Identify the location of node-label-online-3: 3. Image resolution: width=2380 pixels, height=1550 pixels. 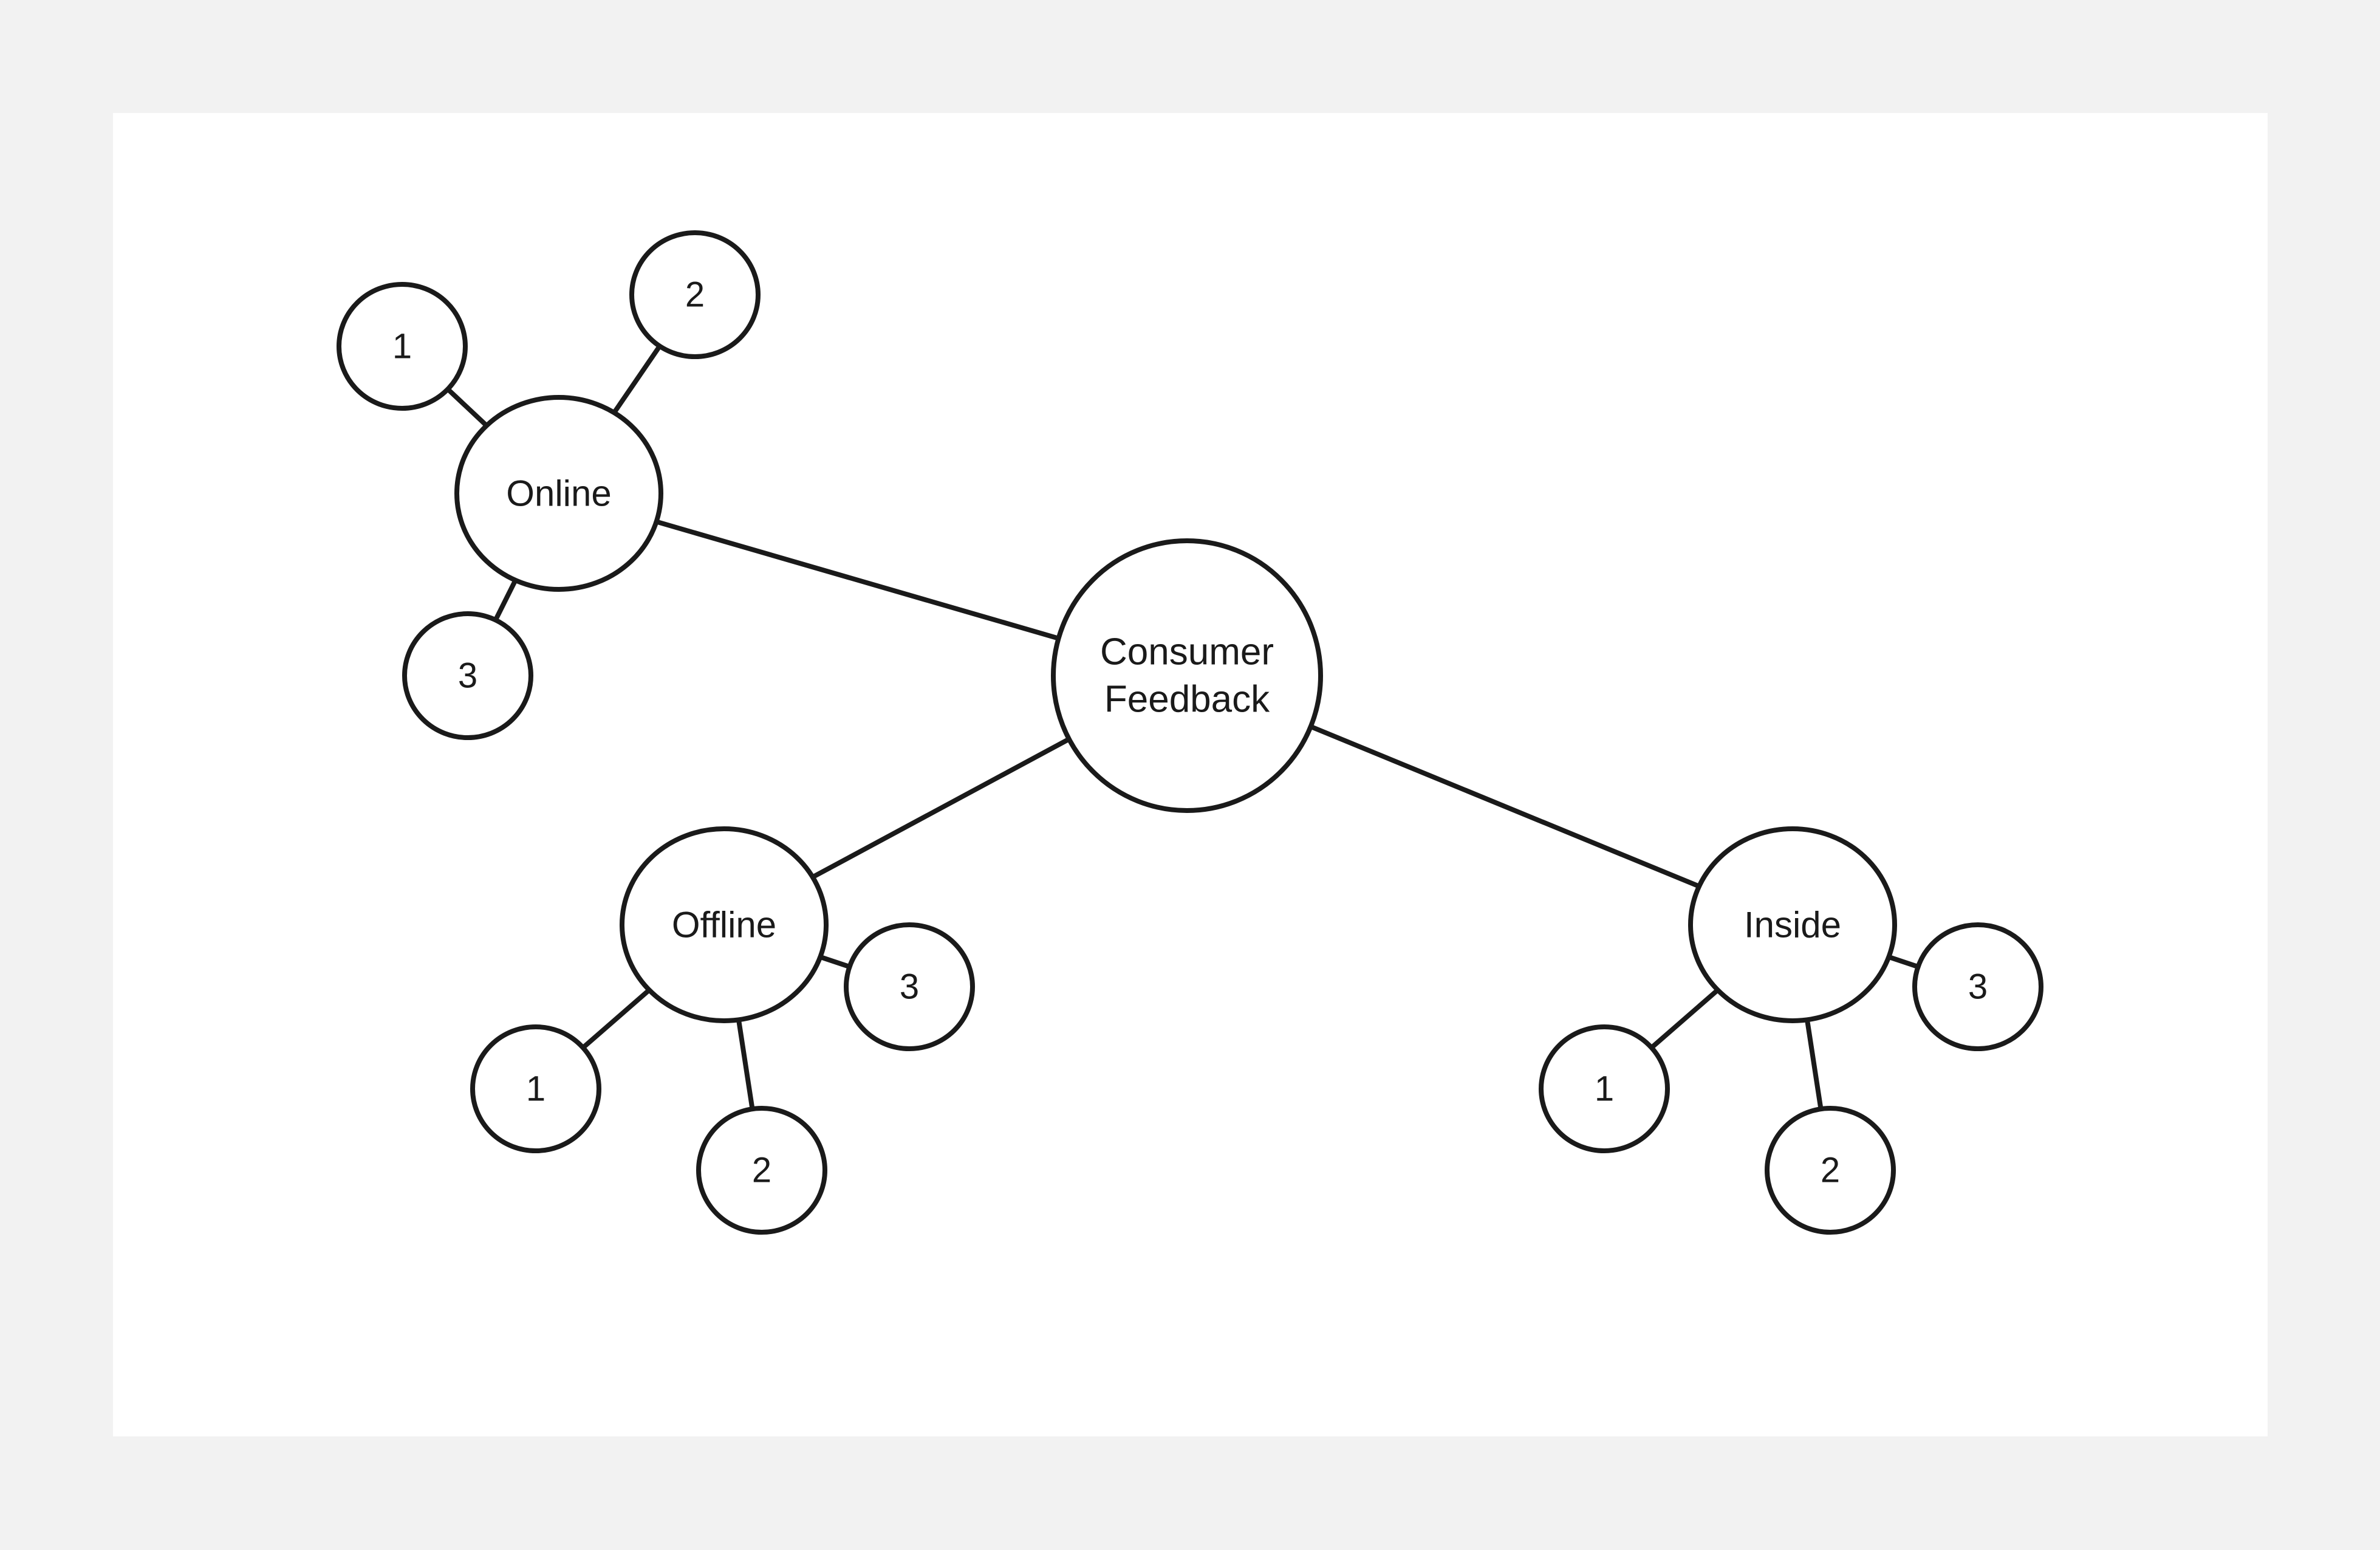
(467, 676).